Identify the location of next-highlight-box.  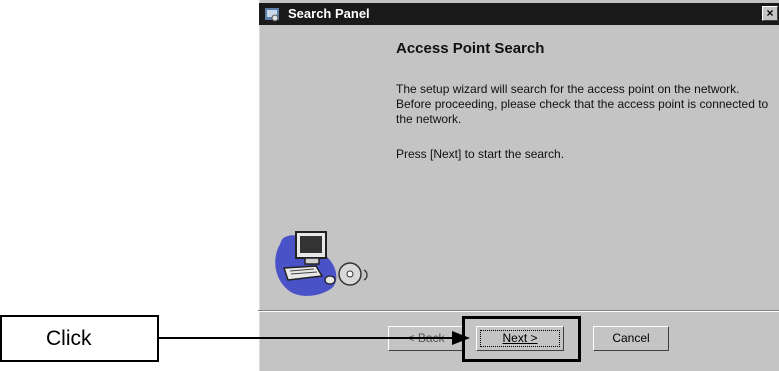
(521, 339).